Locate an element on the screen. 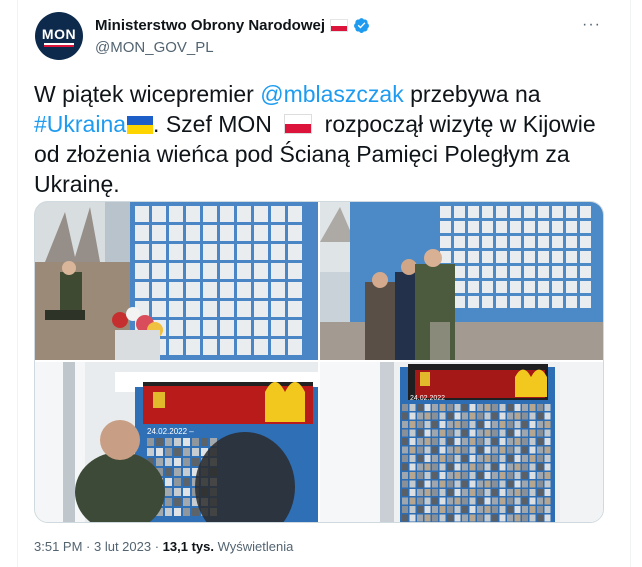  account-handle: @MON_GOV_PL is located at coordinates (154, 47).